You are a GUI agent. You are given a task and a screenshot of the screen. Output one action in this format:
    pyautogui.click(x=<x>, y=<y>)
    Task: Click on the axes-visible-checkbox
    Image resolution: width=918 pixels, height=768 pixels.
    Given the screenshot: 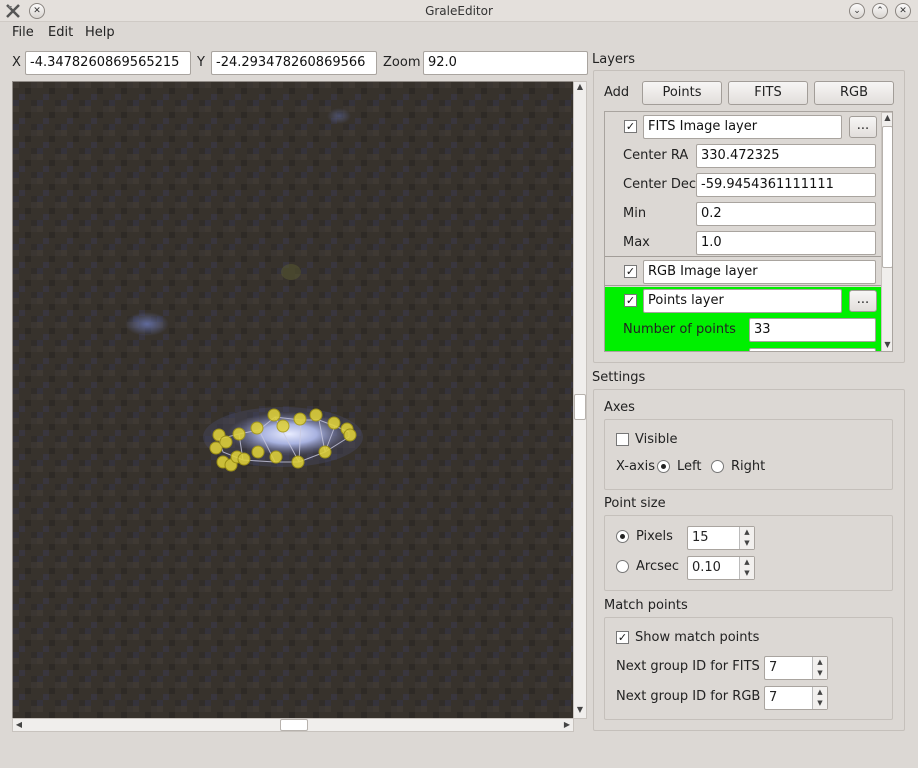 What is the action you would take?
    pyautogui.click(x=622, y=439)
    